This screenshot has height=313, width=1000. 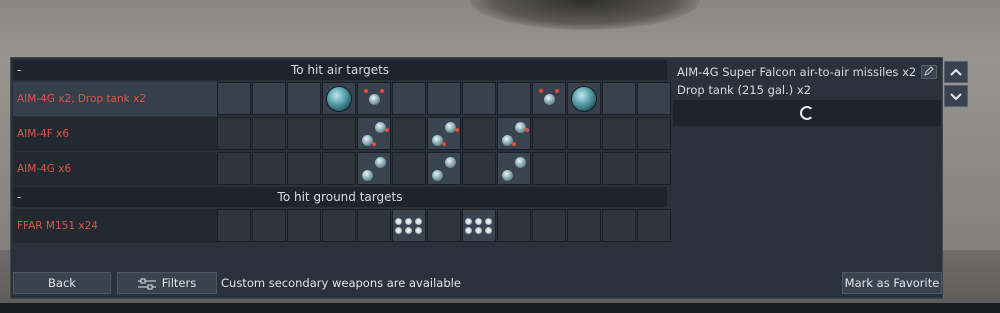 I want to click on pencil-icon, so click(x=929, y=72).